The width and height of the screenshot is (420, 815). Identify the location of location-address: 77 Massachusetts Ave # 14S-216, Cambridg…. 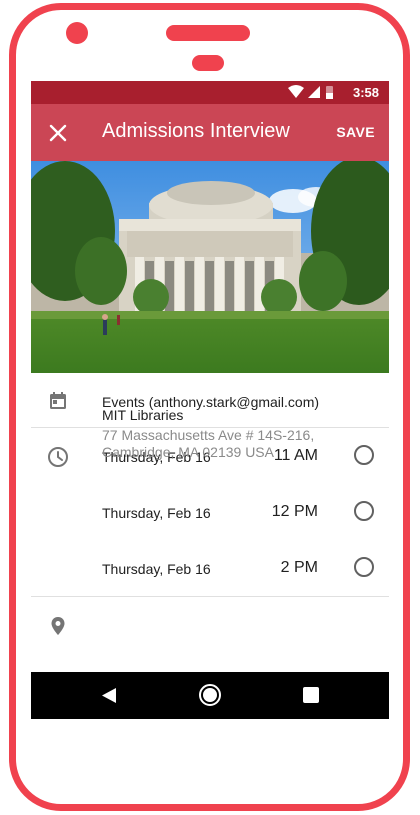
(208, 443).